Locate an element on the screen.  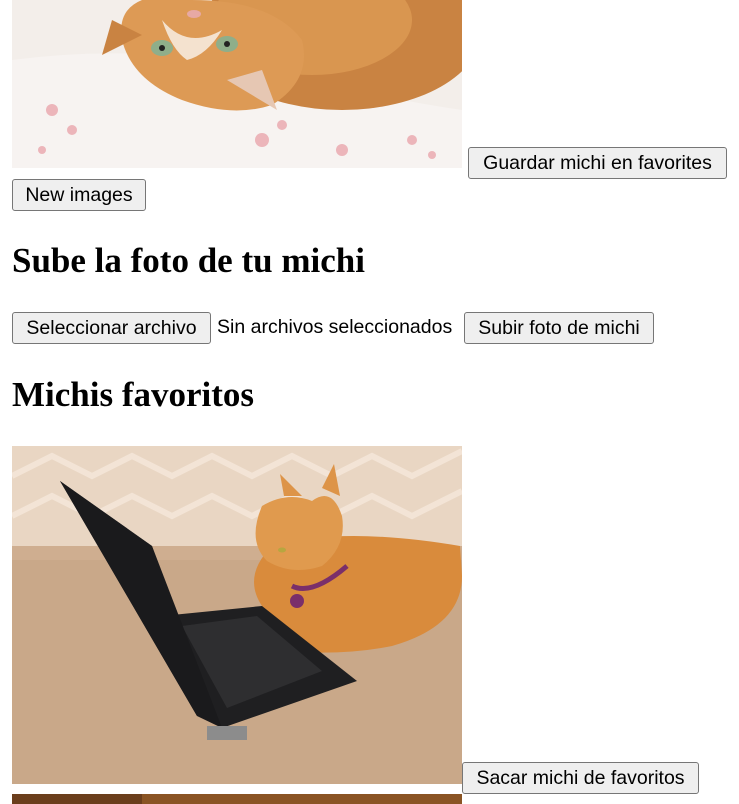
upload-photo-button: Subir foto de michi is located at coordinates (559, 328).